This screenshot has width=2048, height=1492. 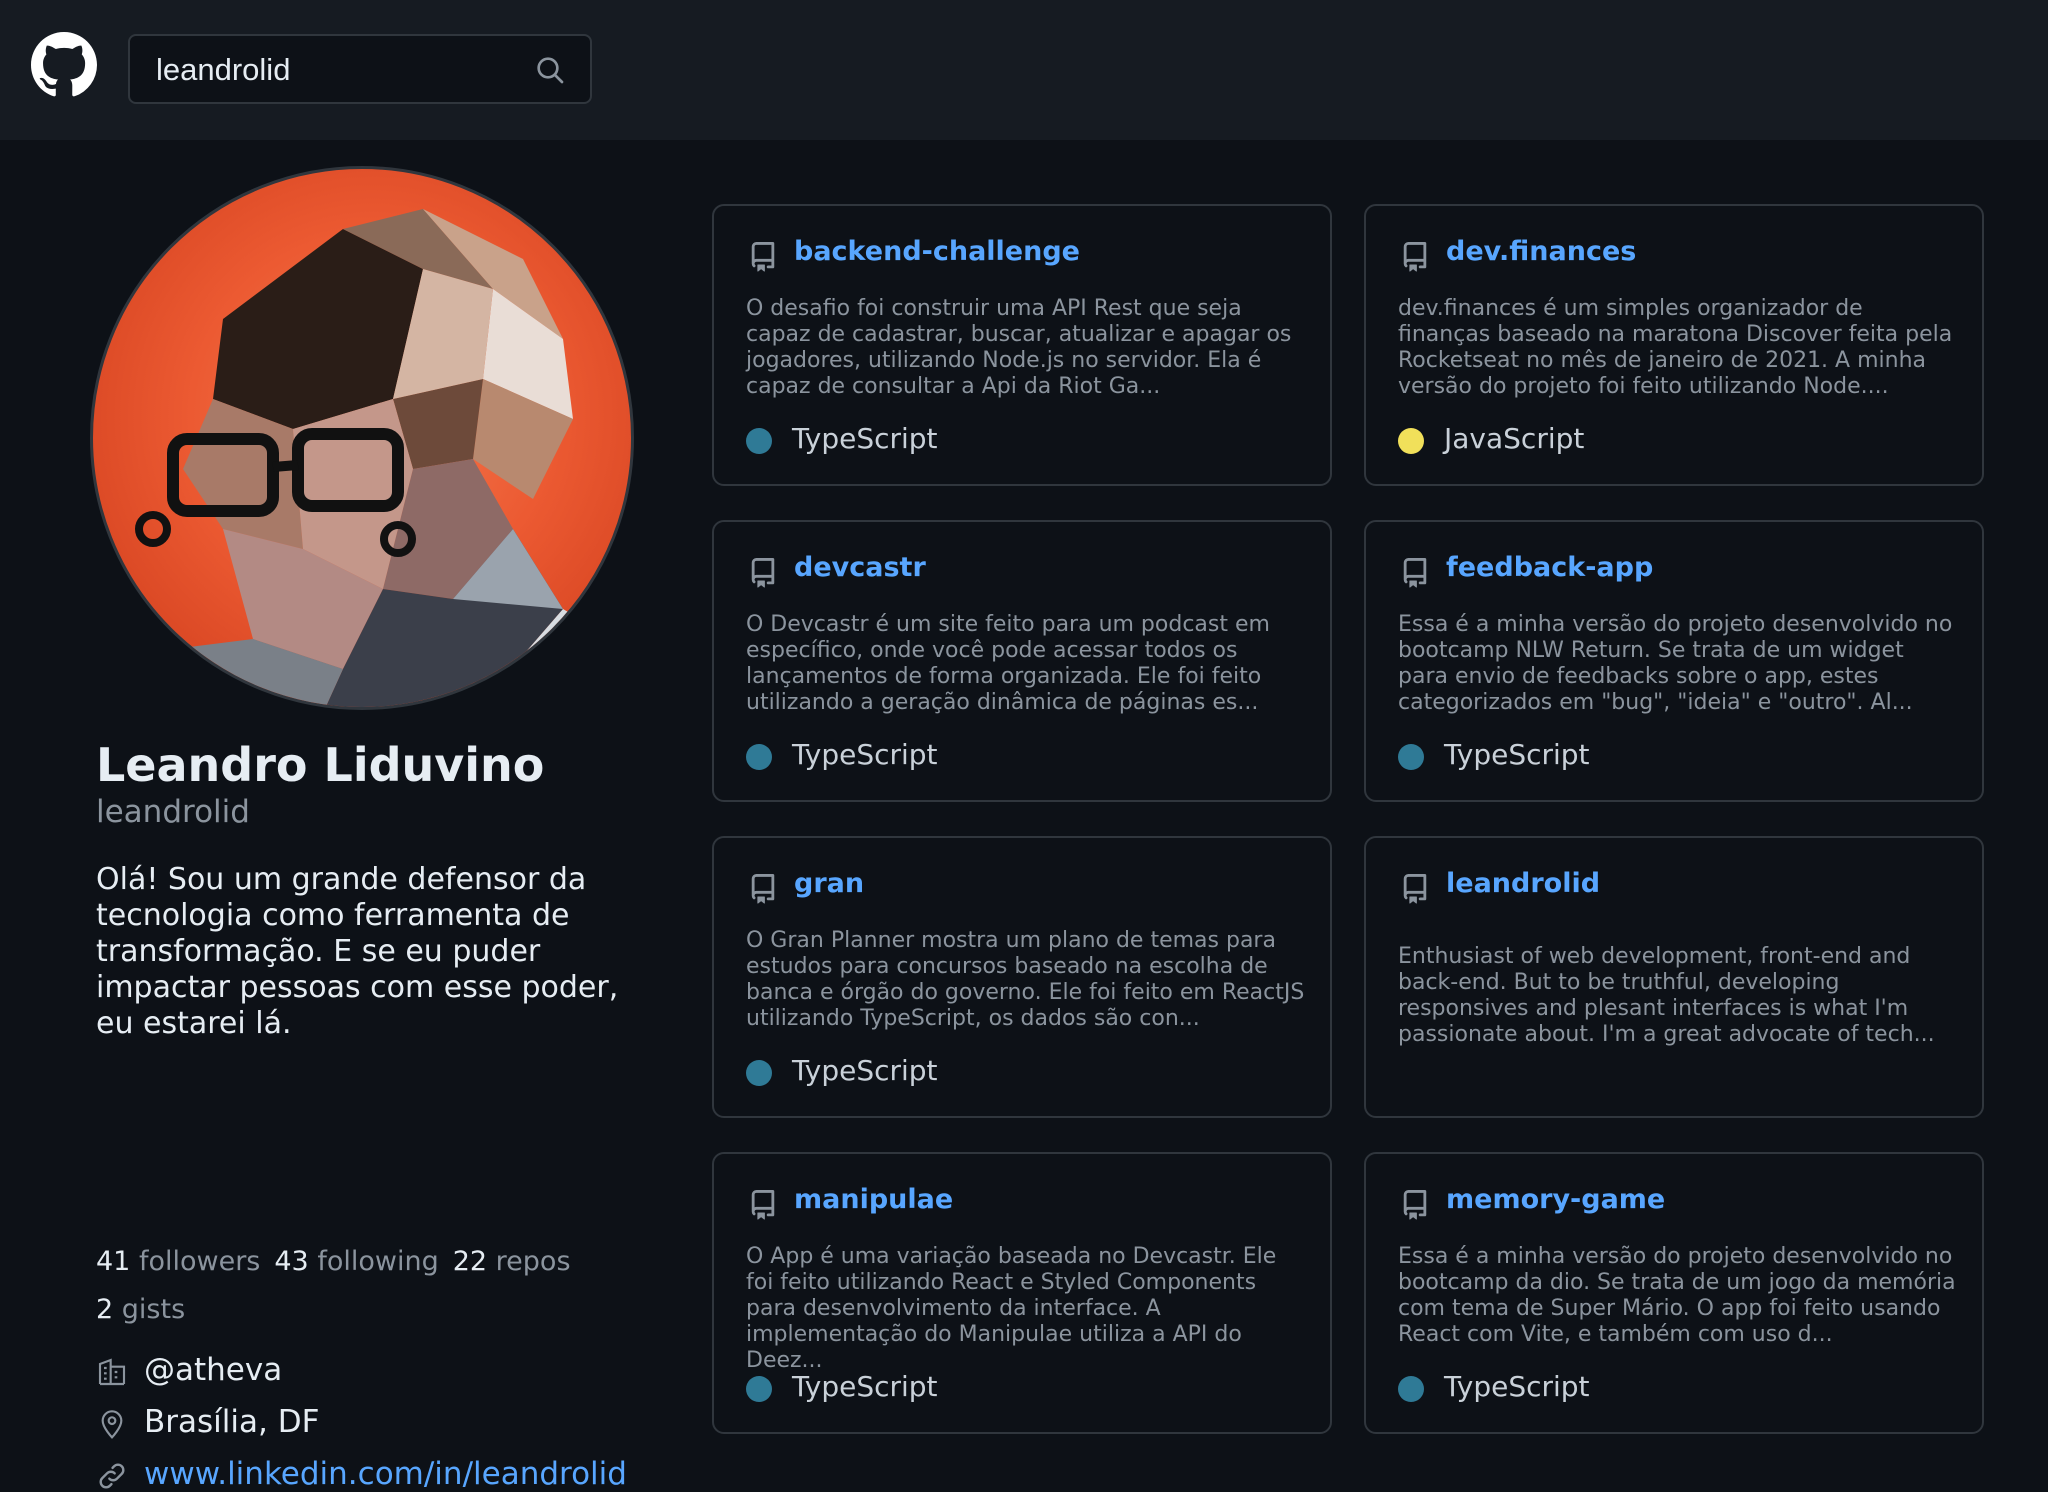 What do you see at coordinates (112, 1372) in the screenshot?
I see `building-icon` at bounding box center [112, 1372].